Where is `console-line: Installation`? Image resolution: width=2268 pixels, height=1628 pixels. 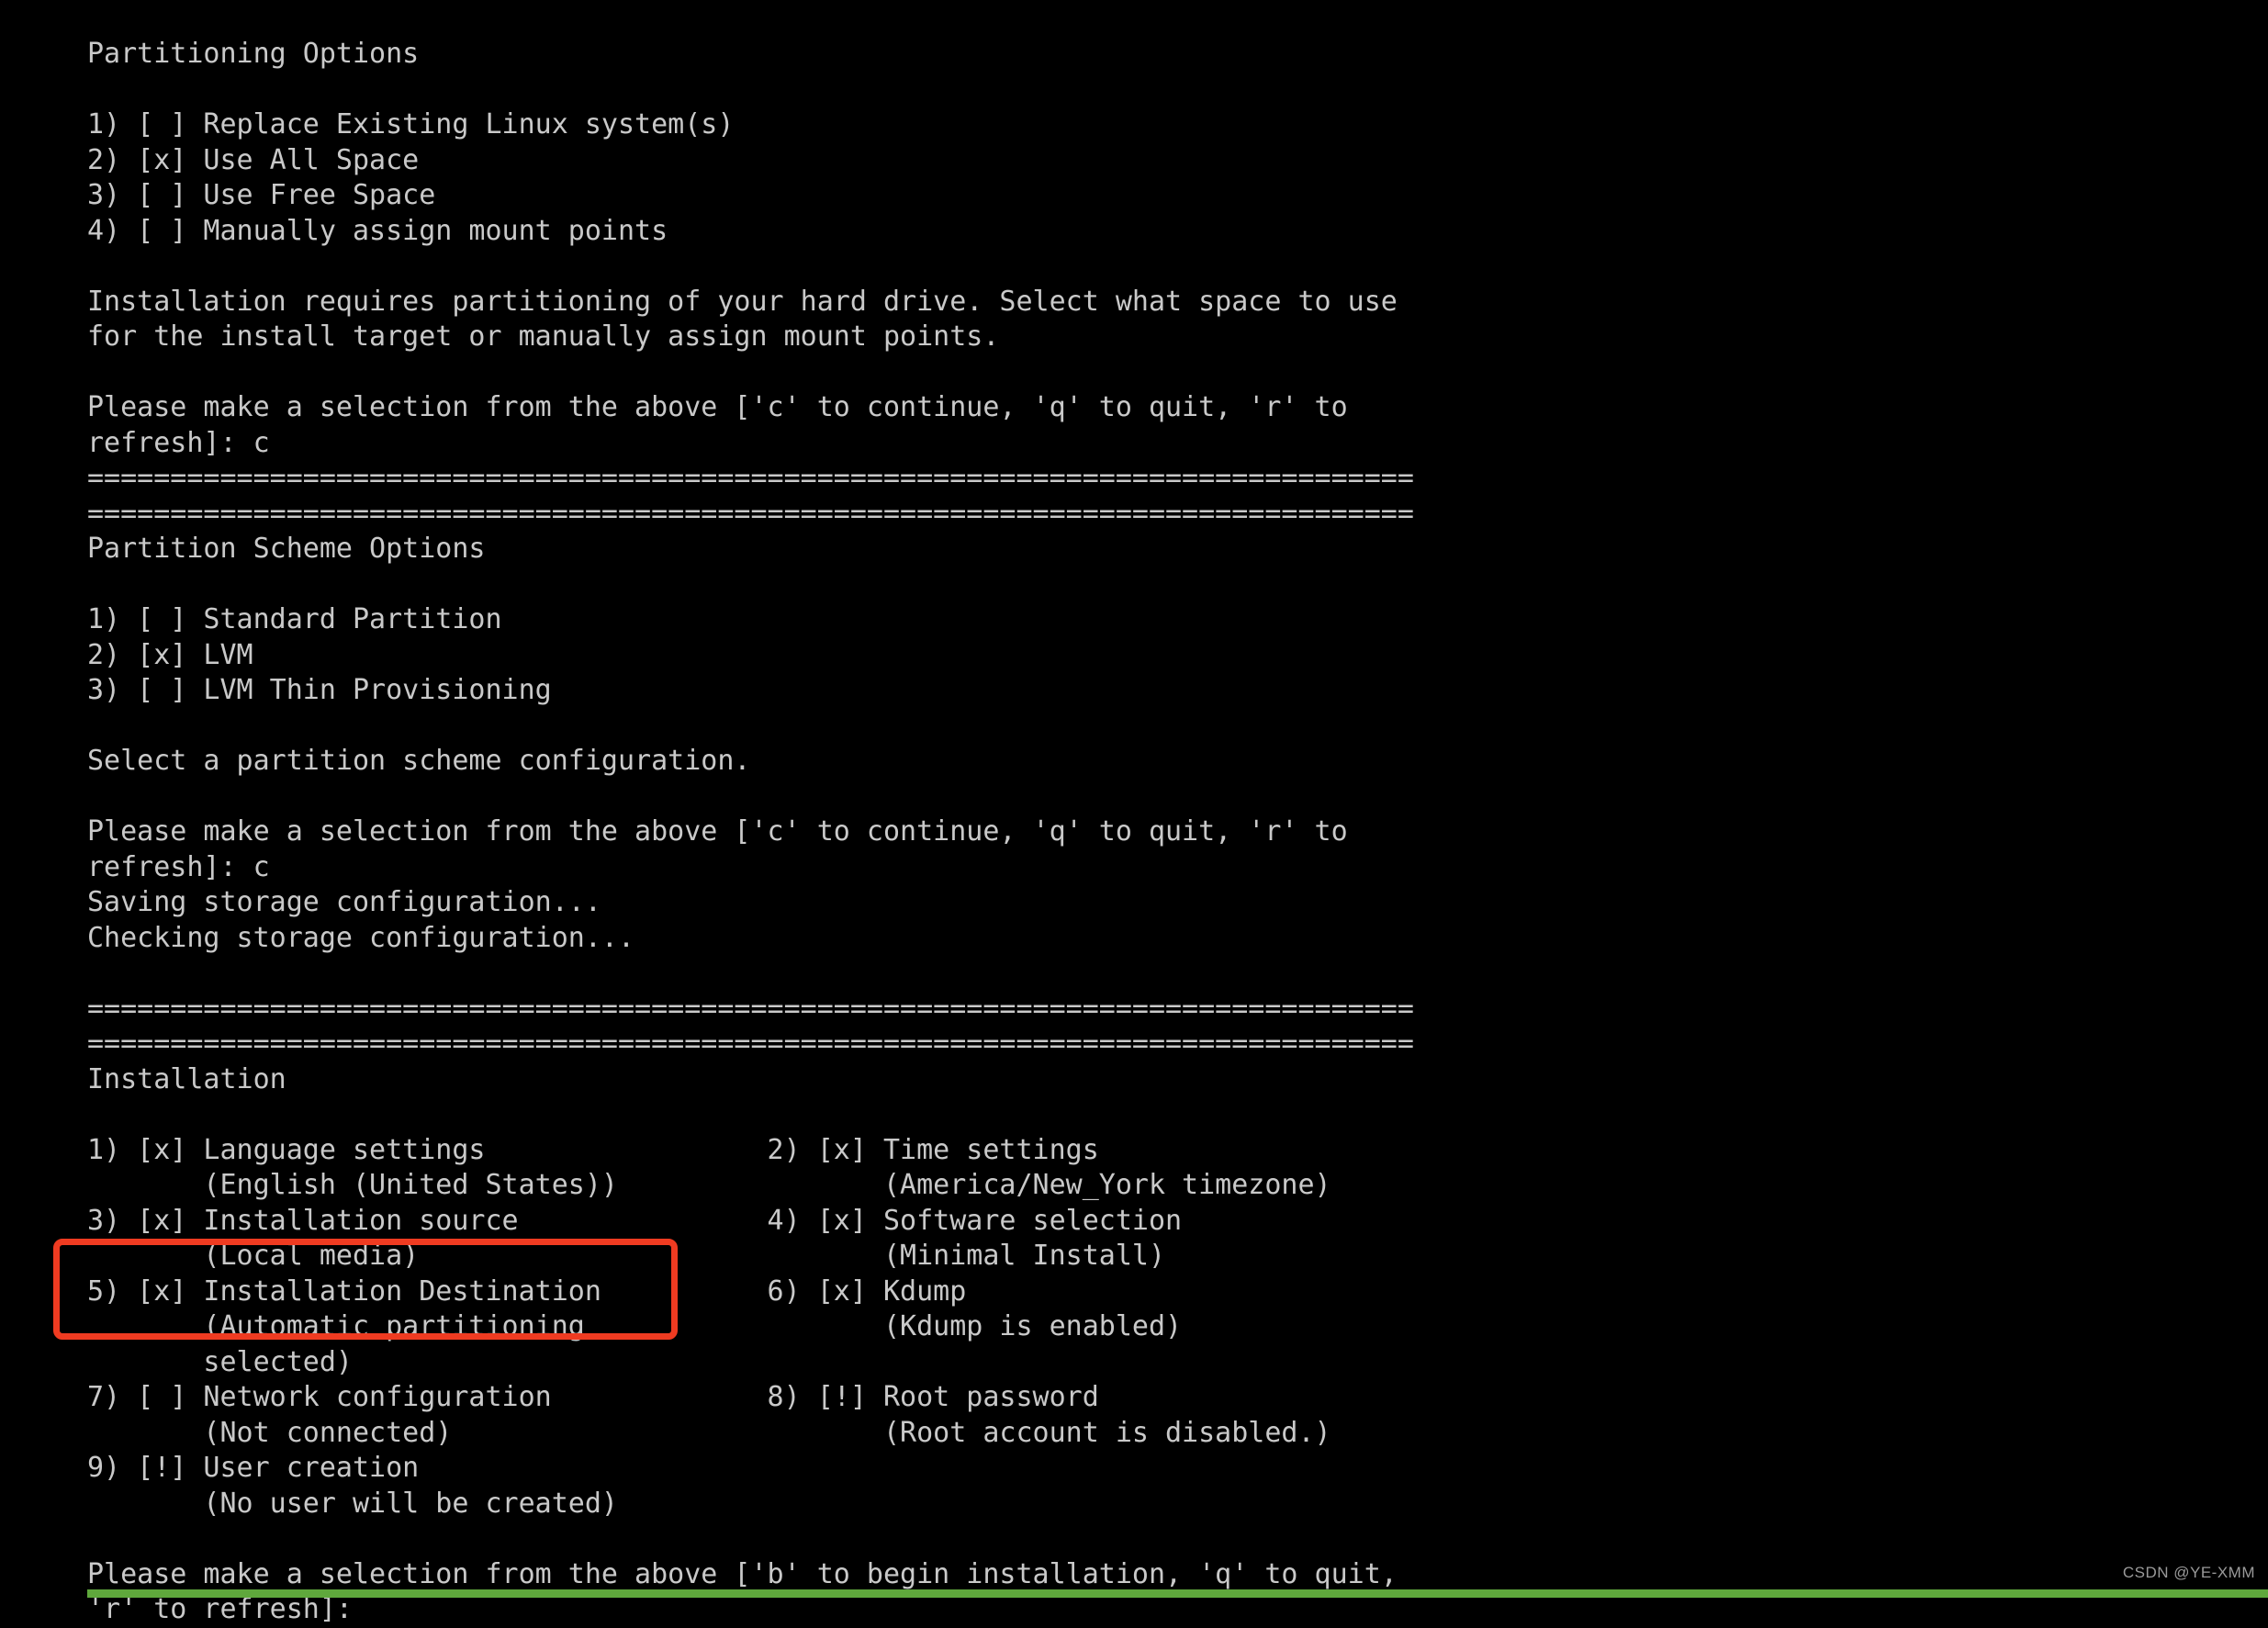 console-line: Installation is located at coordinates (187, 1078).